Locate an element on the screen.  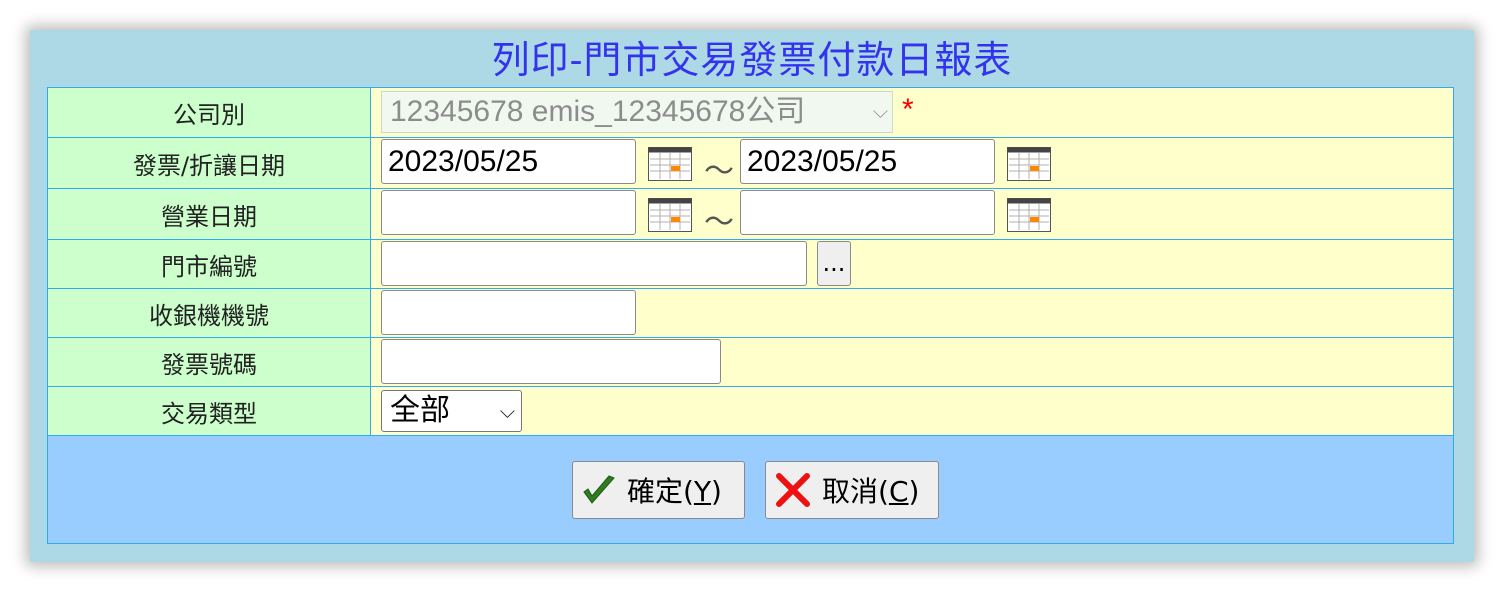
row-business-date: 營業日期 ～ is located at coordinates (750, 214).